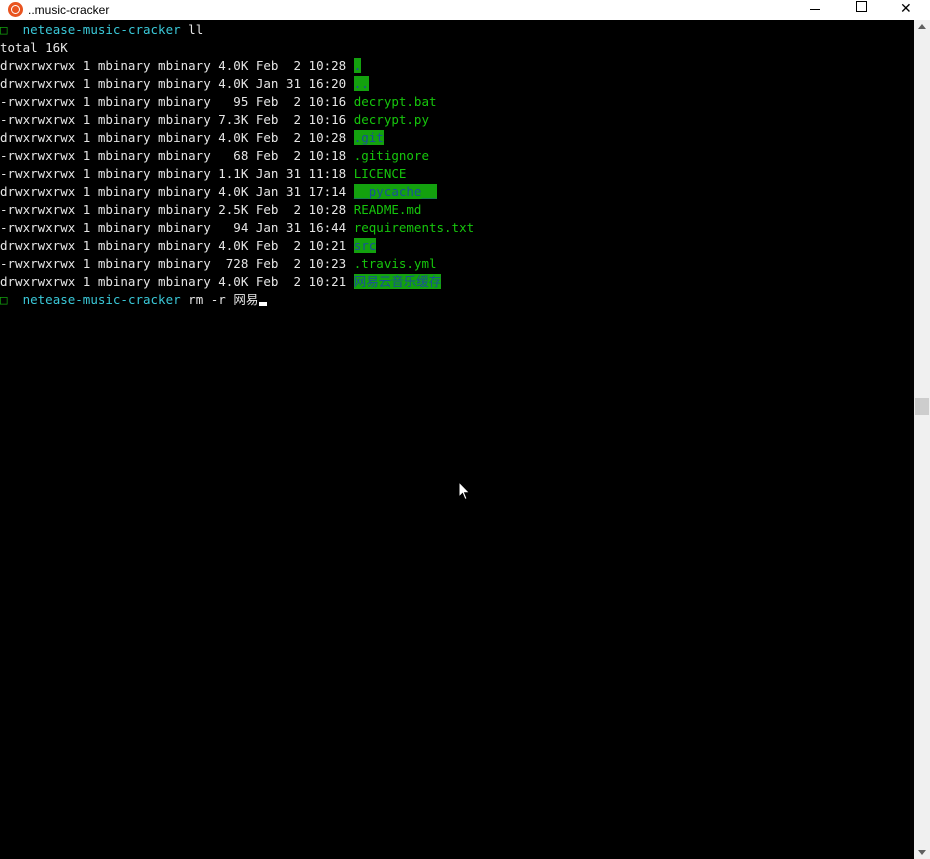 This screenshot has height=859, width=930. What do you see at coordinates (391, 119) in the screenshot?
I see `file-name: decrypt.py` at bounding box center [391, 119].